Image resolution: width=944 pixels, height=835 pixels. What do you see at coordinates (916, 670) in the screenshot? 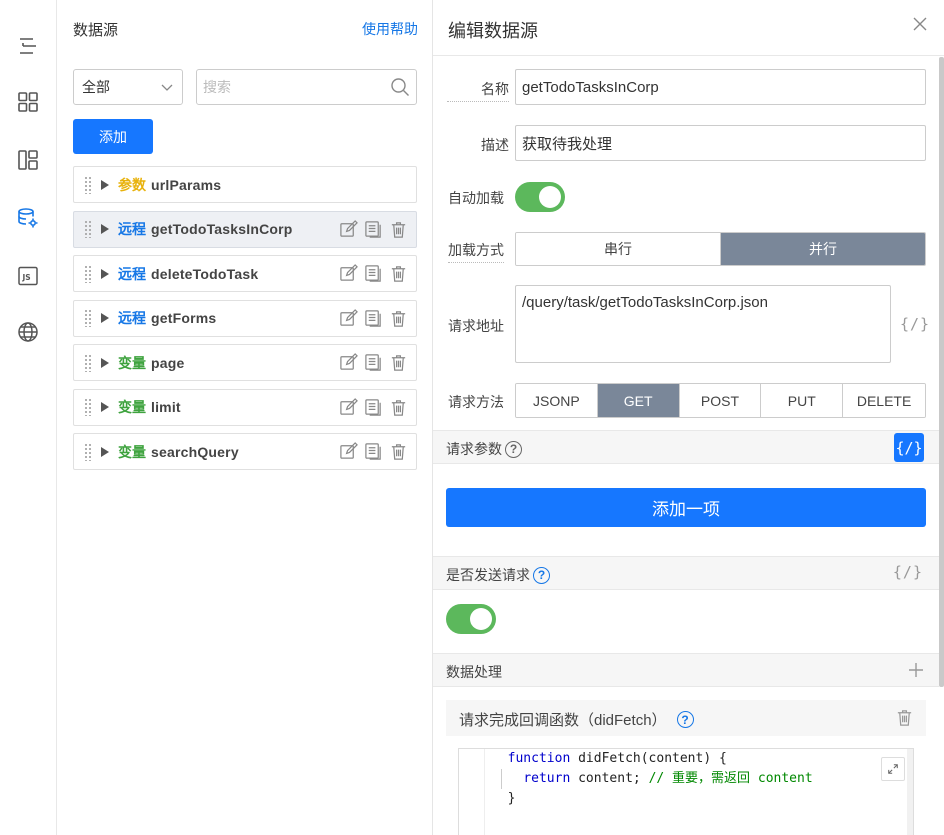
I see `plus-icon` at bounding box center [916, 670].